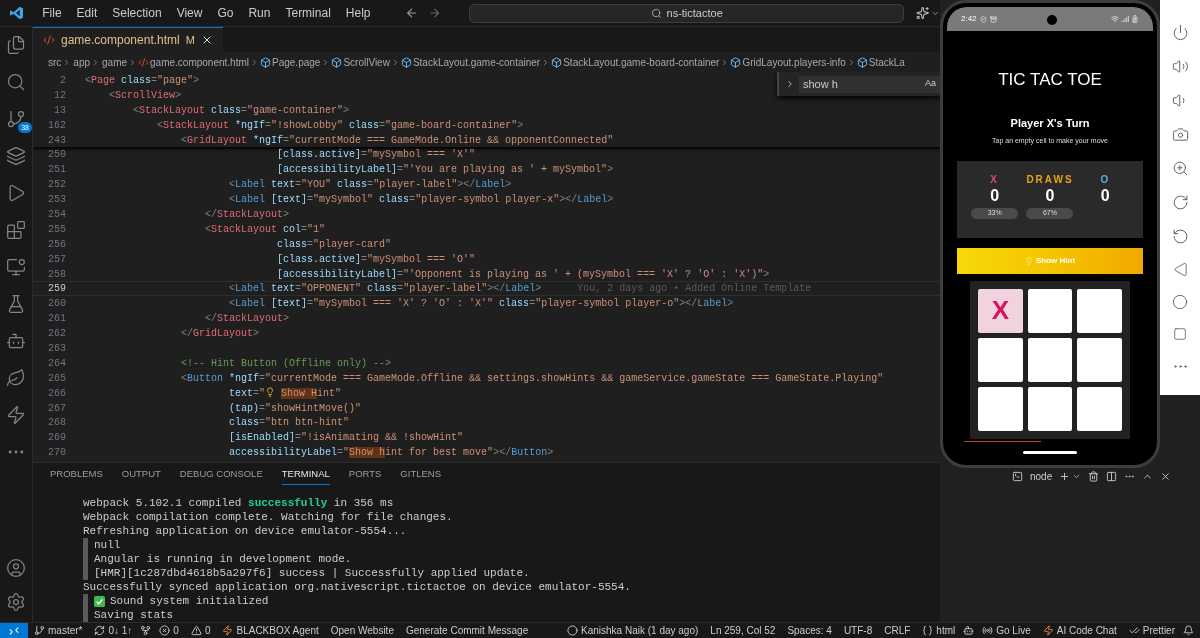 The image size is (1200, 638). Describe the element at coordinates (225, 13) in the screenshot. I see `menu-item: Go` at that location.